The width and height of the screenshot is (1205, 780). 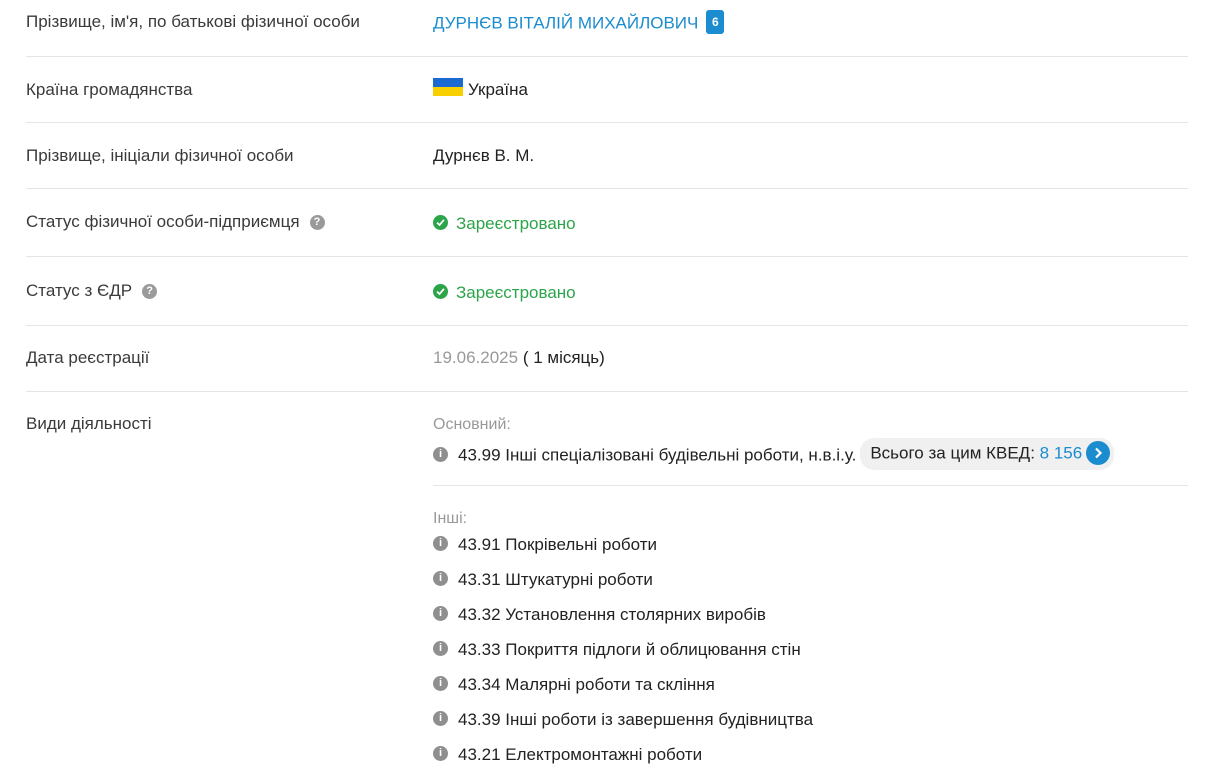 I want to click on other-activities-label: Інші:, so click(x=450, y=518).